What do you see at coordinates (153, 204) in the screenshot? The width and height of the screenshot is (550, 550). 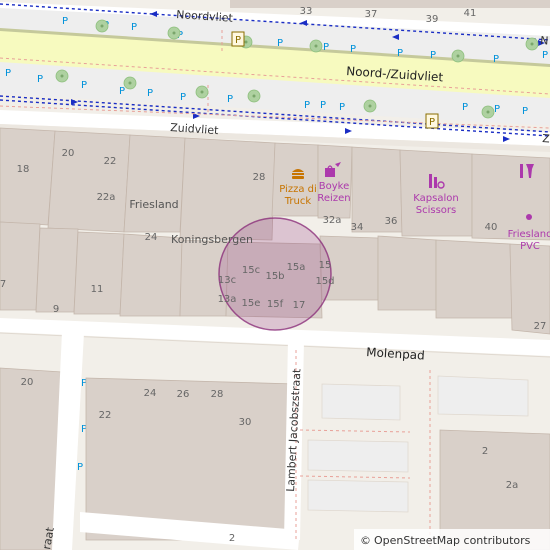 I see `place-label-friesland: Friesland` at bounding box center [153, 204].